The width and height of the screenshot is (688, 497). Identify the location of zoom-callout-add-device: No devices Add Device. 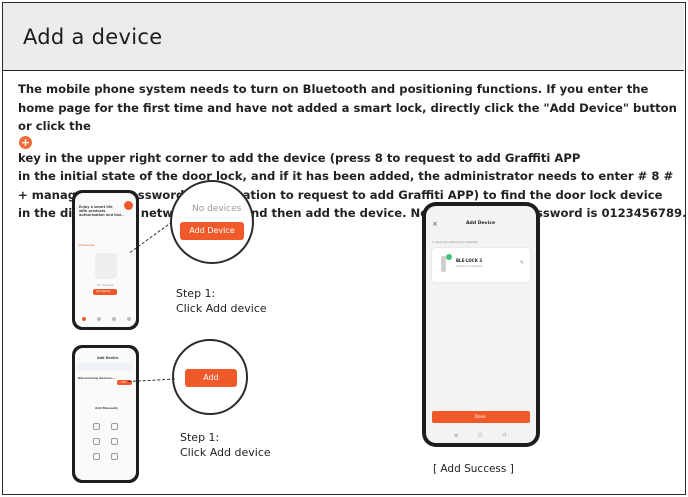
(212, 222).